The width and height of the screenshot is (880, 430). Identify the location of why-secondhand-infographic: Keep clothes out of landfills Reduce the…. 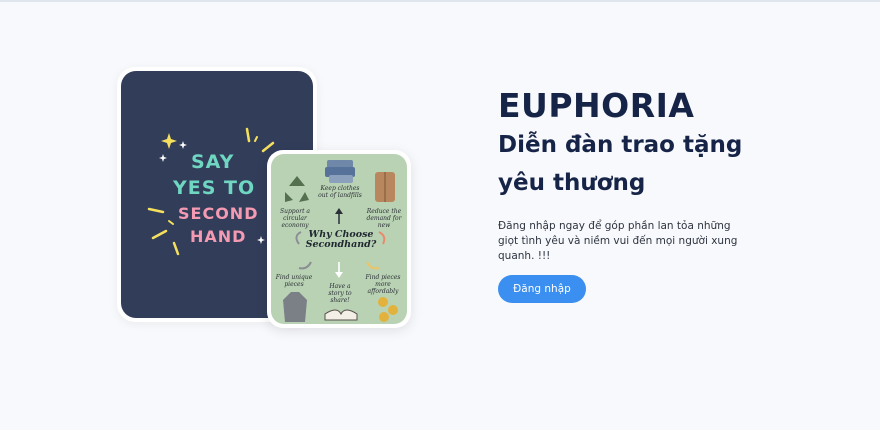
(339, 239).